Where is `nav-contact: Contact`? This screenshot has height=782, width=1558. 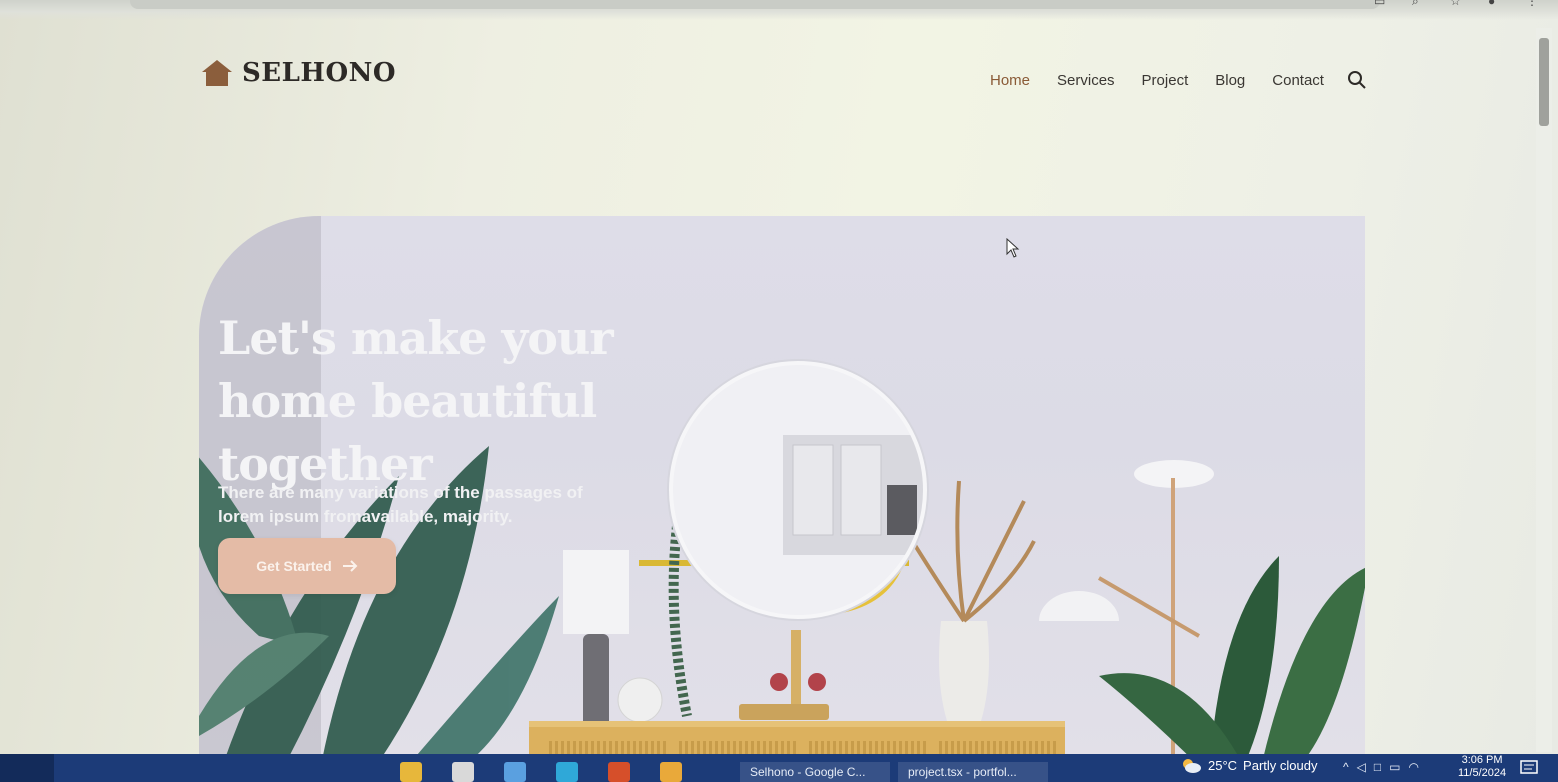 nav-contact: Contact is located at coordinates (1298, 80).